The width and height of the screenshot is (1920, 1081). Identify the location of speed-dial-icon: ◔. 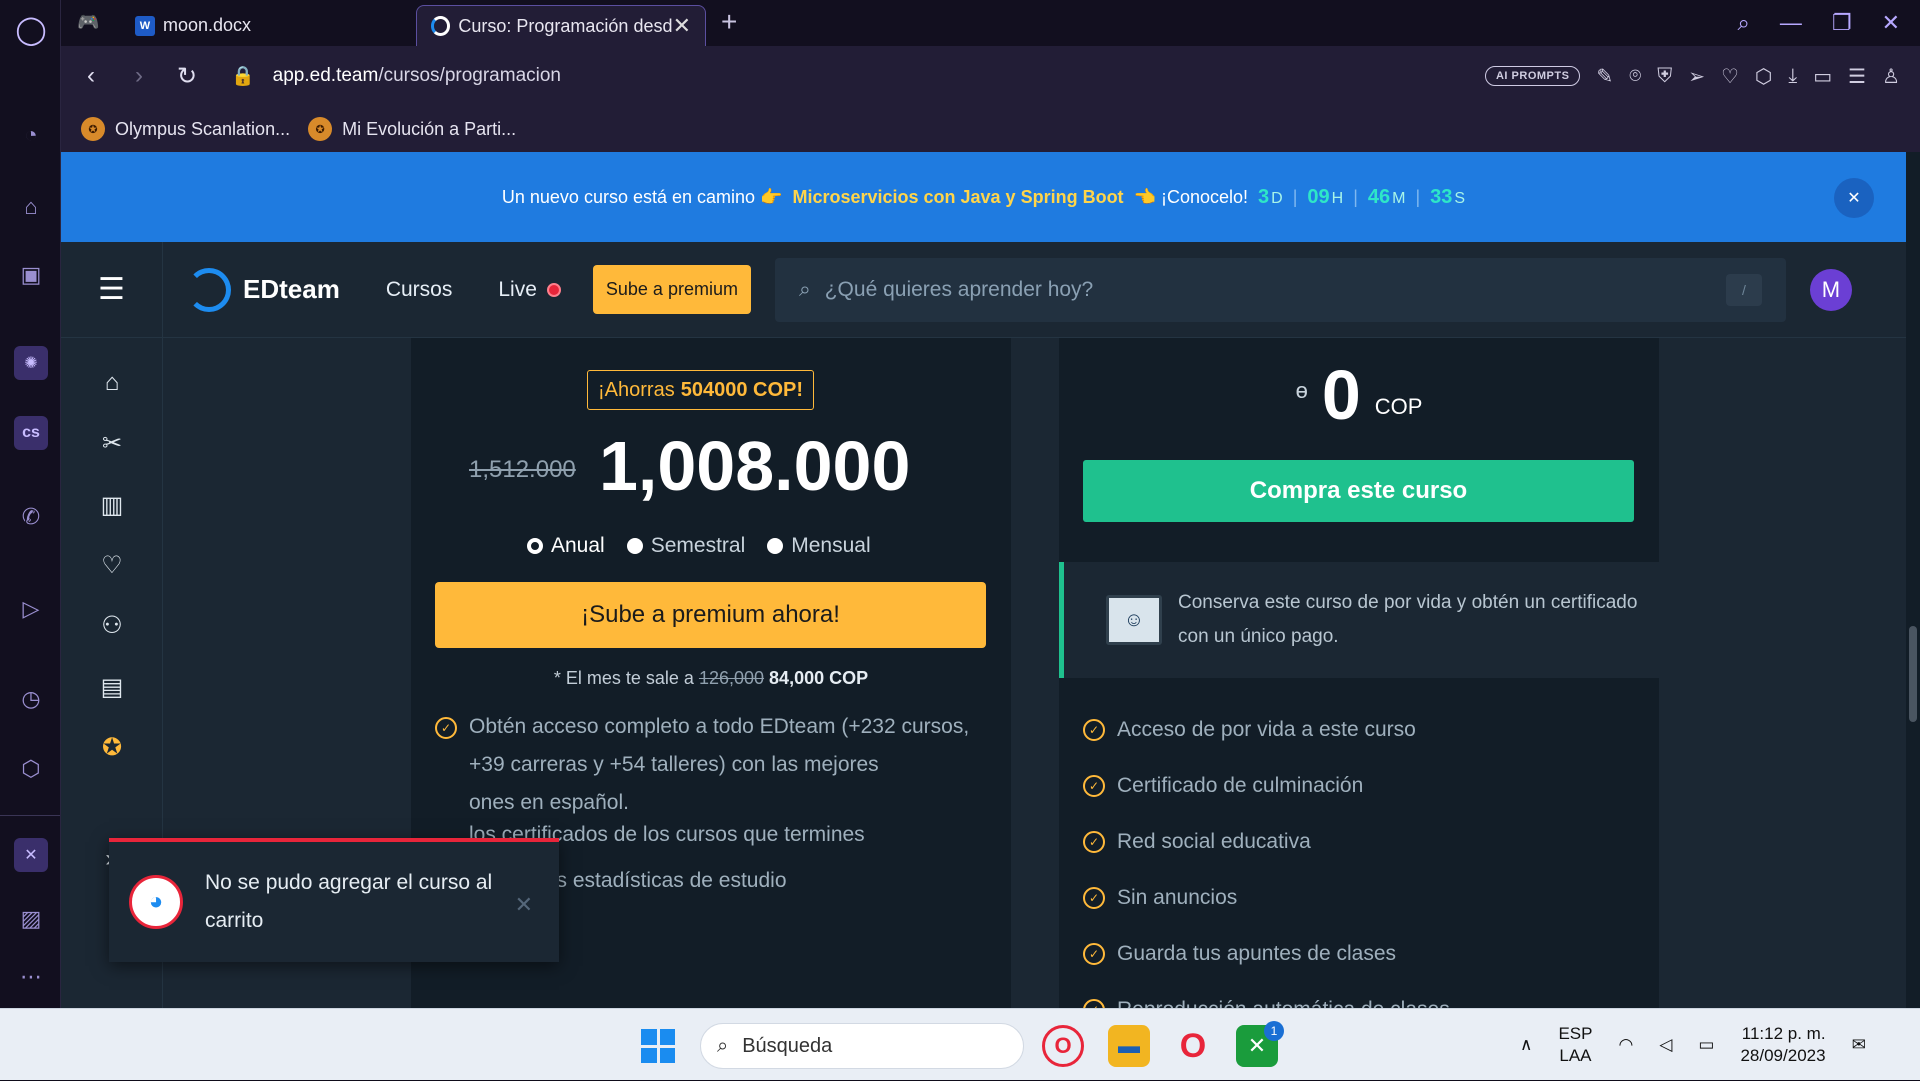
(31, 135).